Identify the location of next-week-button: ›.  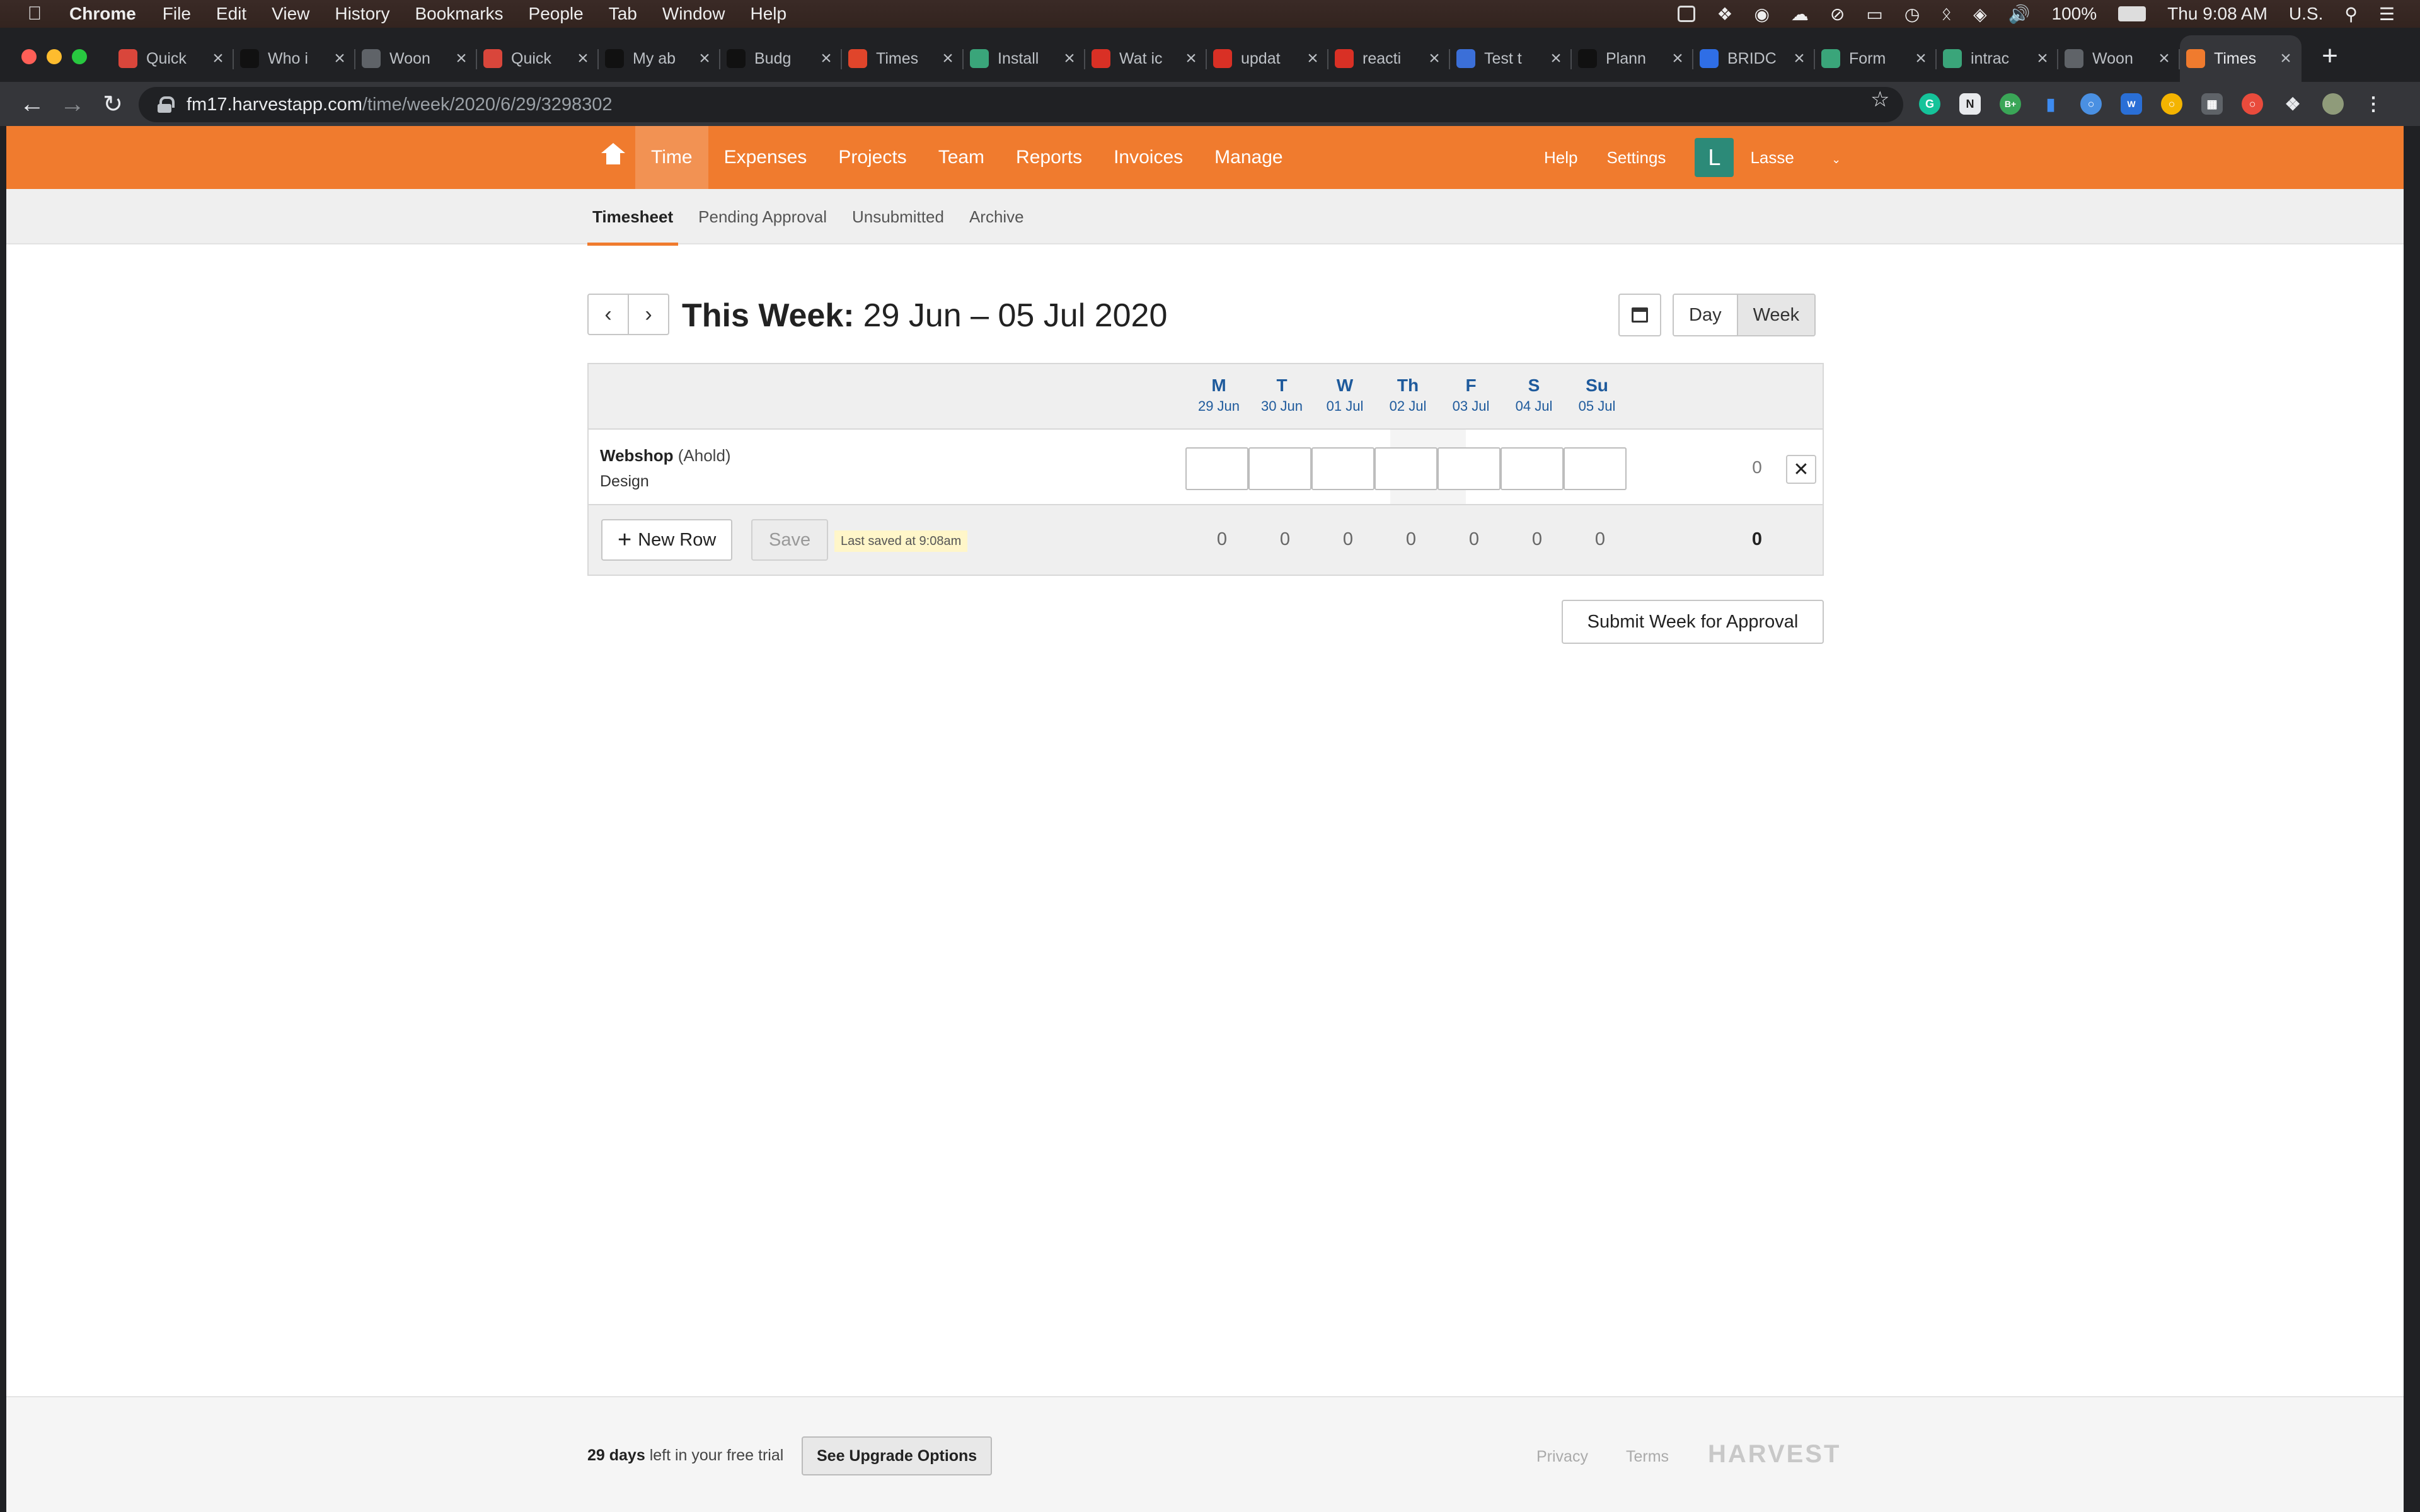
(648, 314).